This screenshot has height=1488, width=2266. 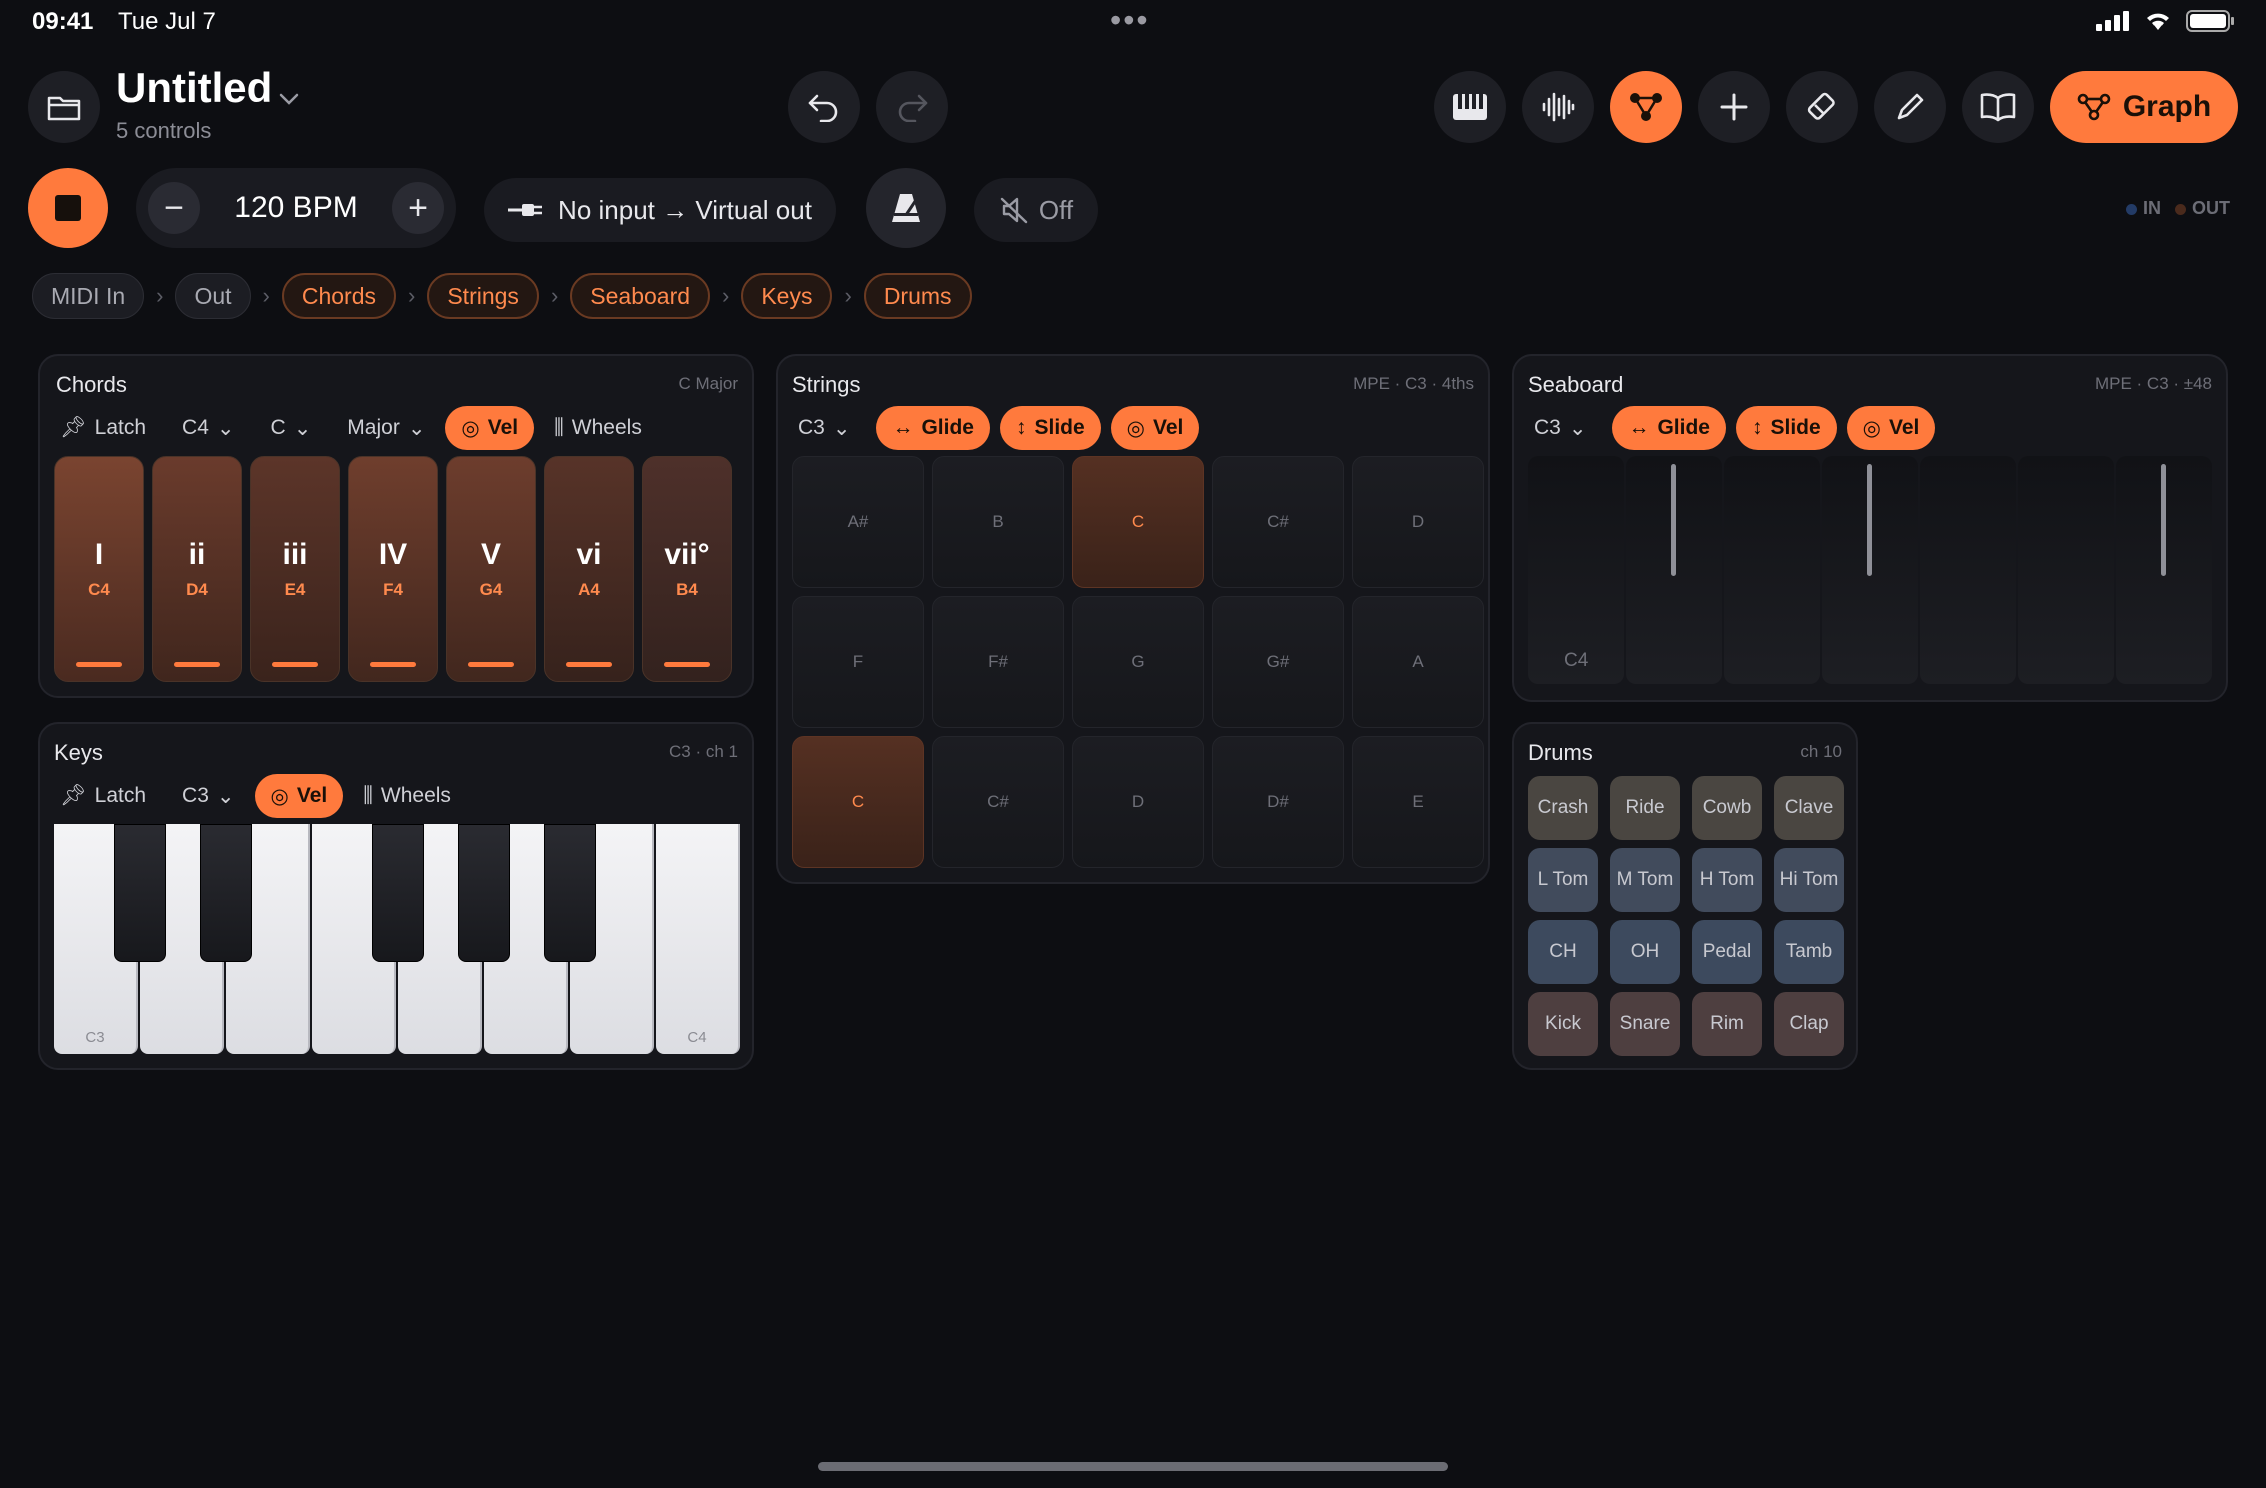 I want to click on string-cell: A#, so click(x=858, y=522).